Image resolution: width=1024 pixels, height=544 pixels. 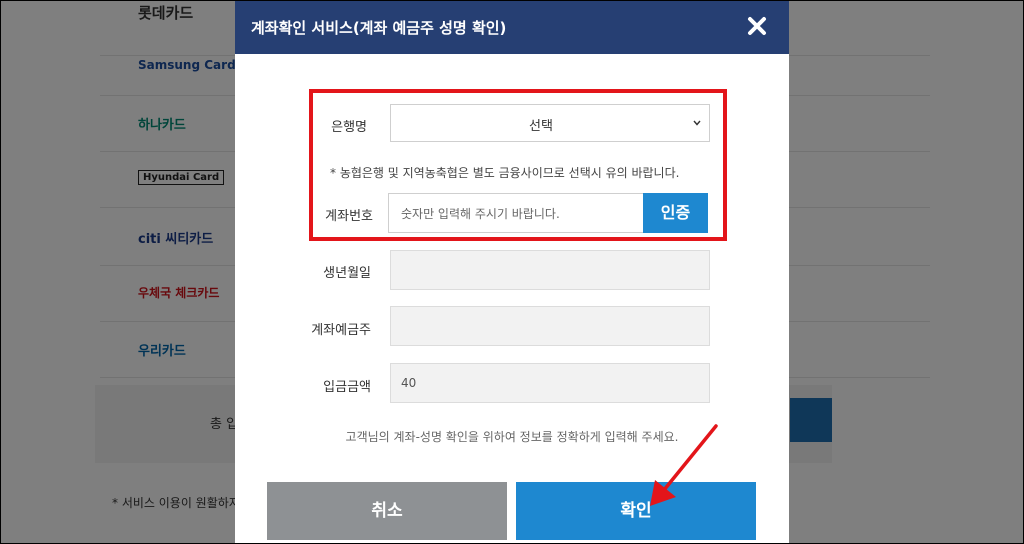 What do you see at coordinates (550, 326) in the screenshot?
I see `account-holder-field` at bounding box center [550, 326].